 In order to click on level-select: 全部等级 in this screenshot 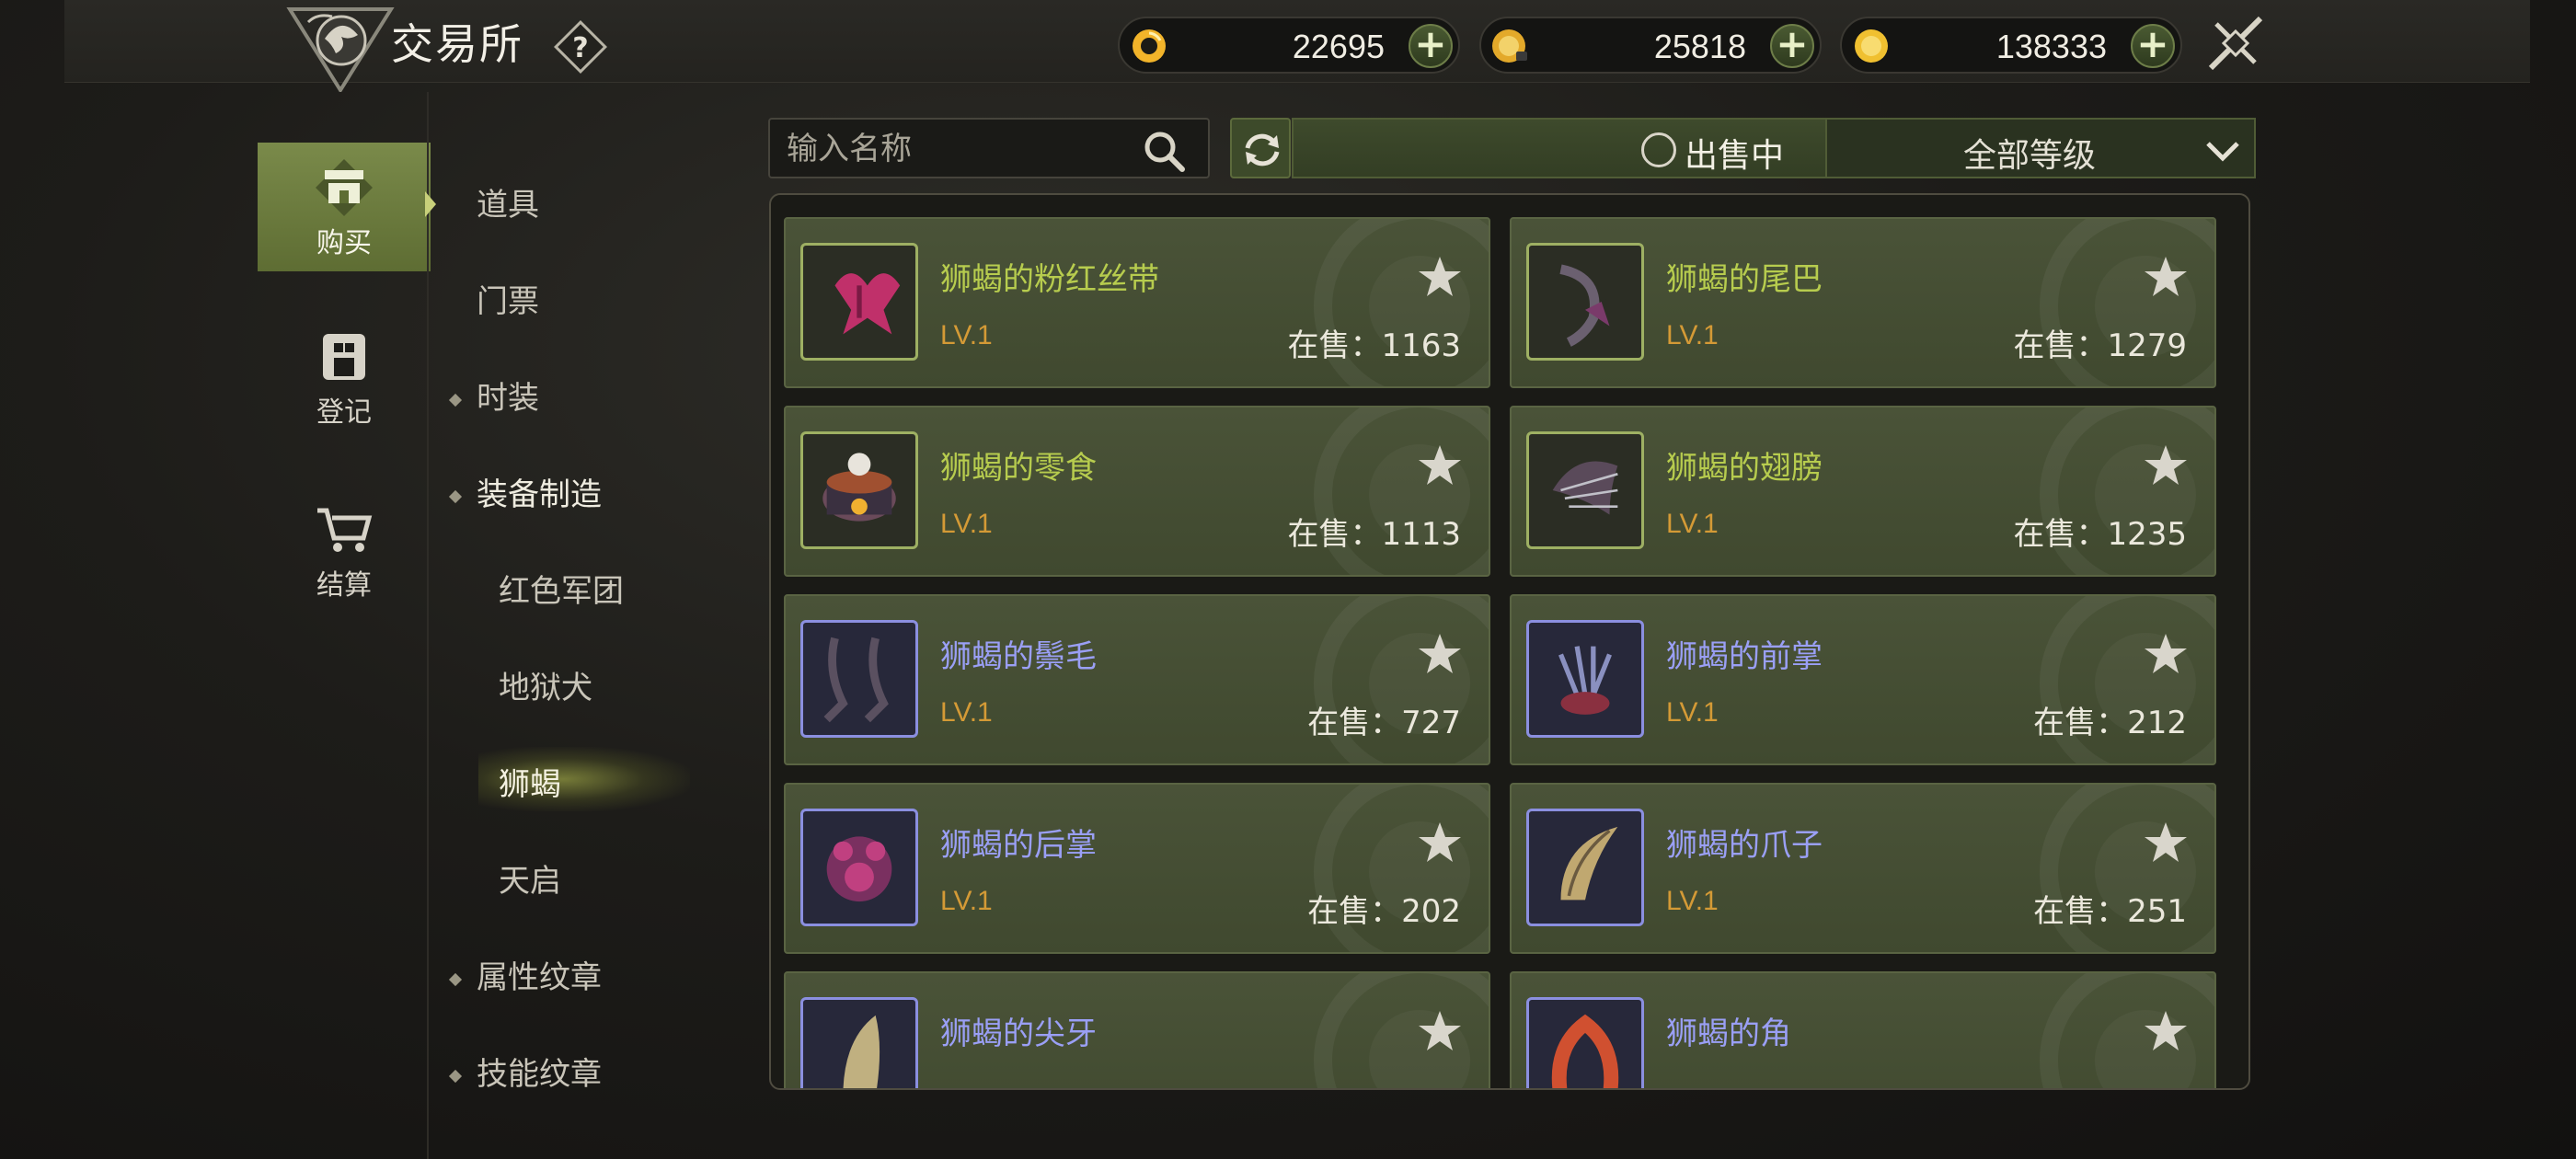, I will do `click(2040, 148)`.